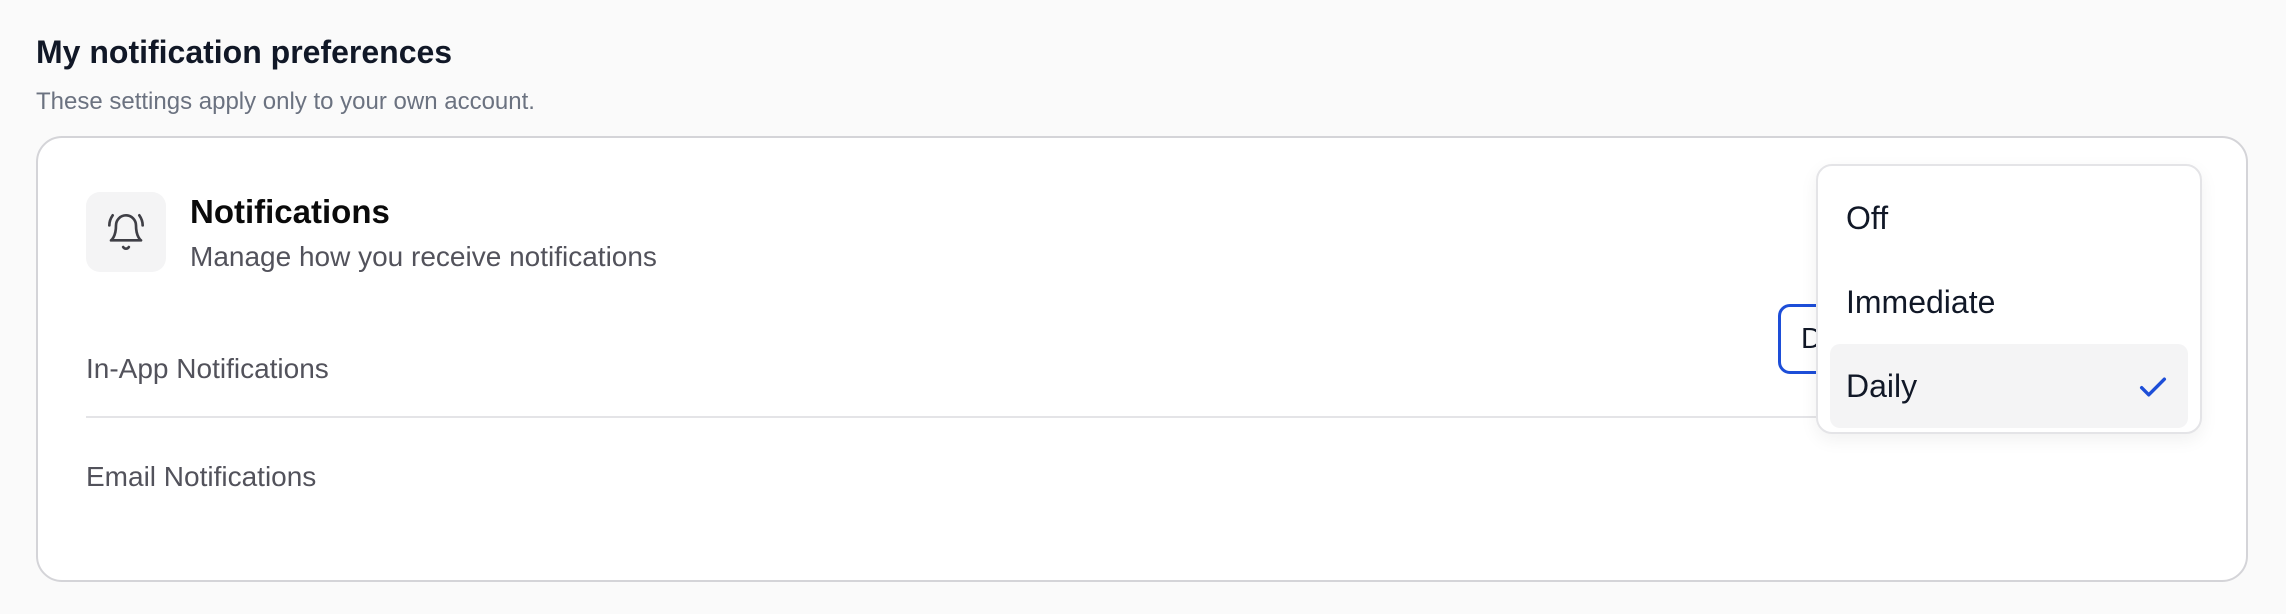 This screenshot has height=614, width=2286. Describe the element at coordinates (1867, 217) in the screenshot. I see `option-label: Off` at that location.